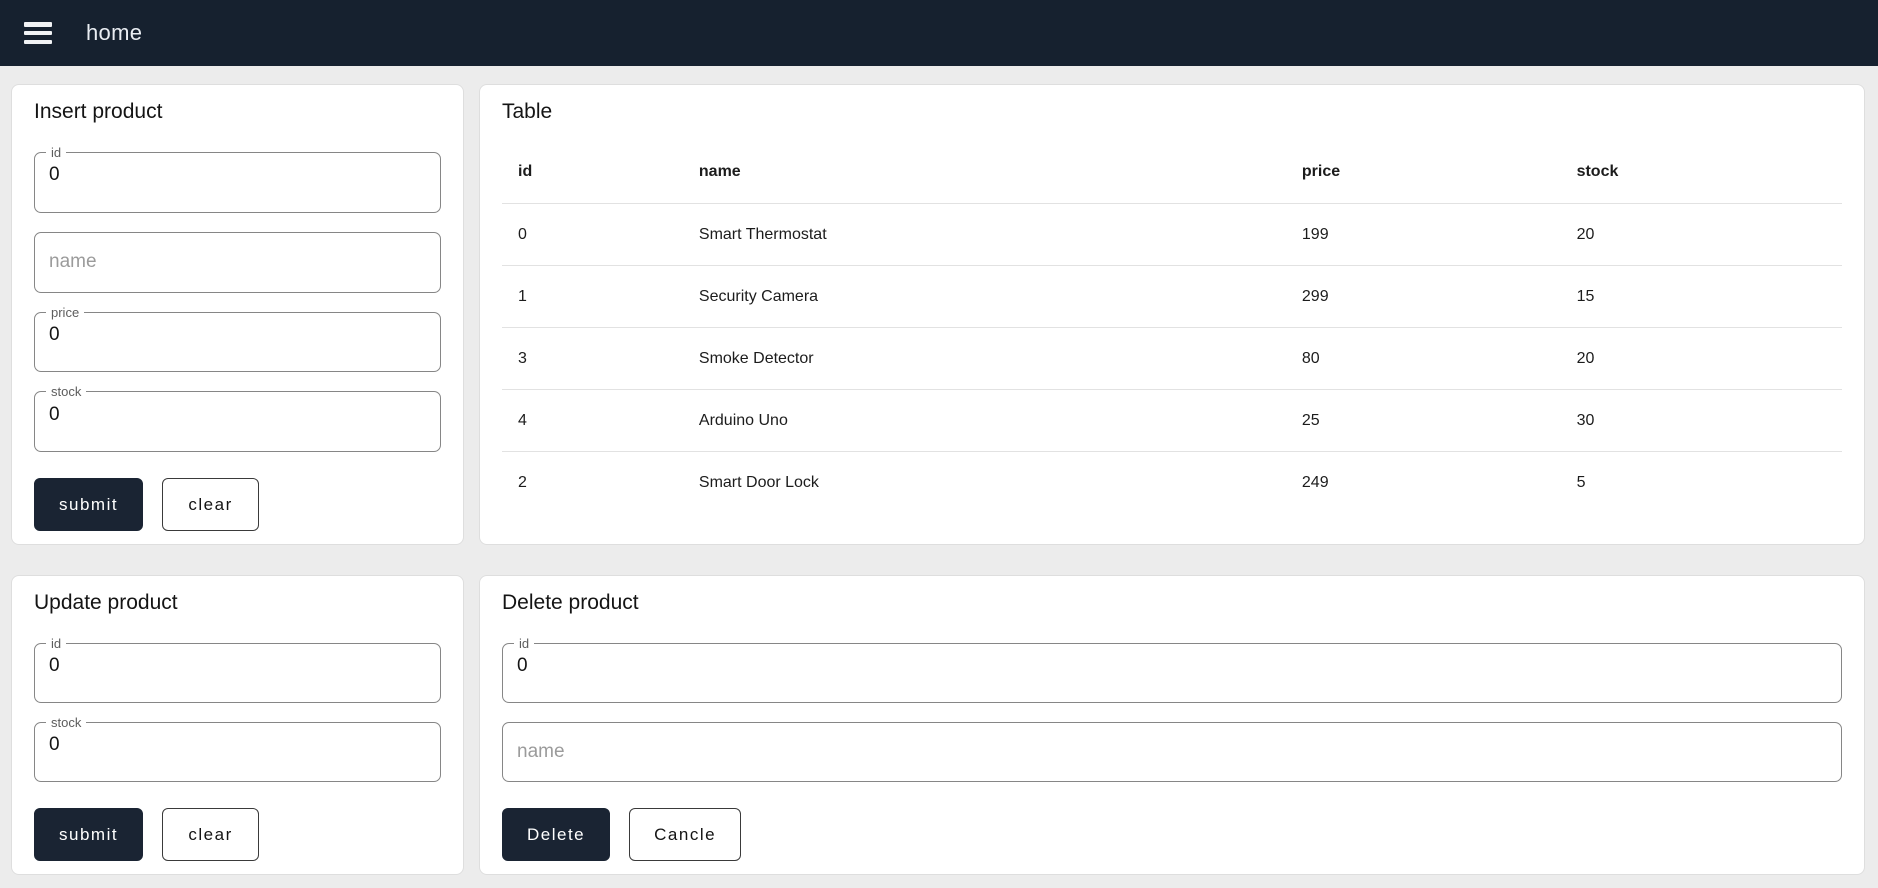 This screenshot has height=888, width=1878. I want to click on top-navbar: home, so click(939, 33).